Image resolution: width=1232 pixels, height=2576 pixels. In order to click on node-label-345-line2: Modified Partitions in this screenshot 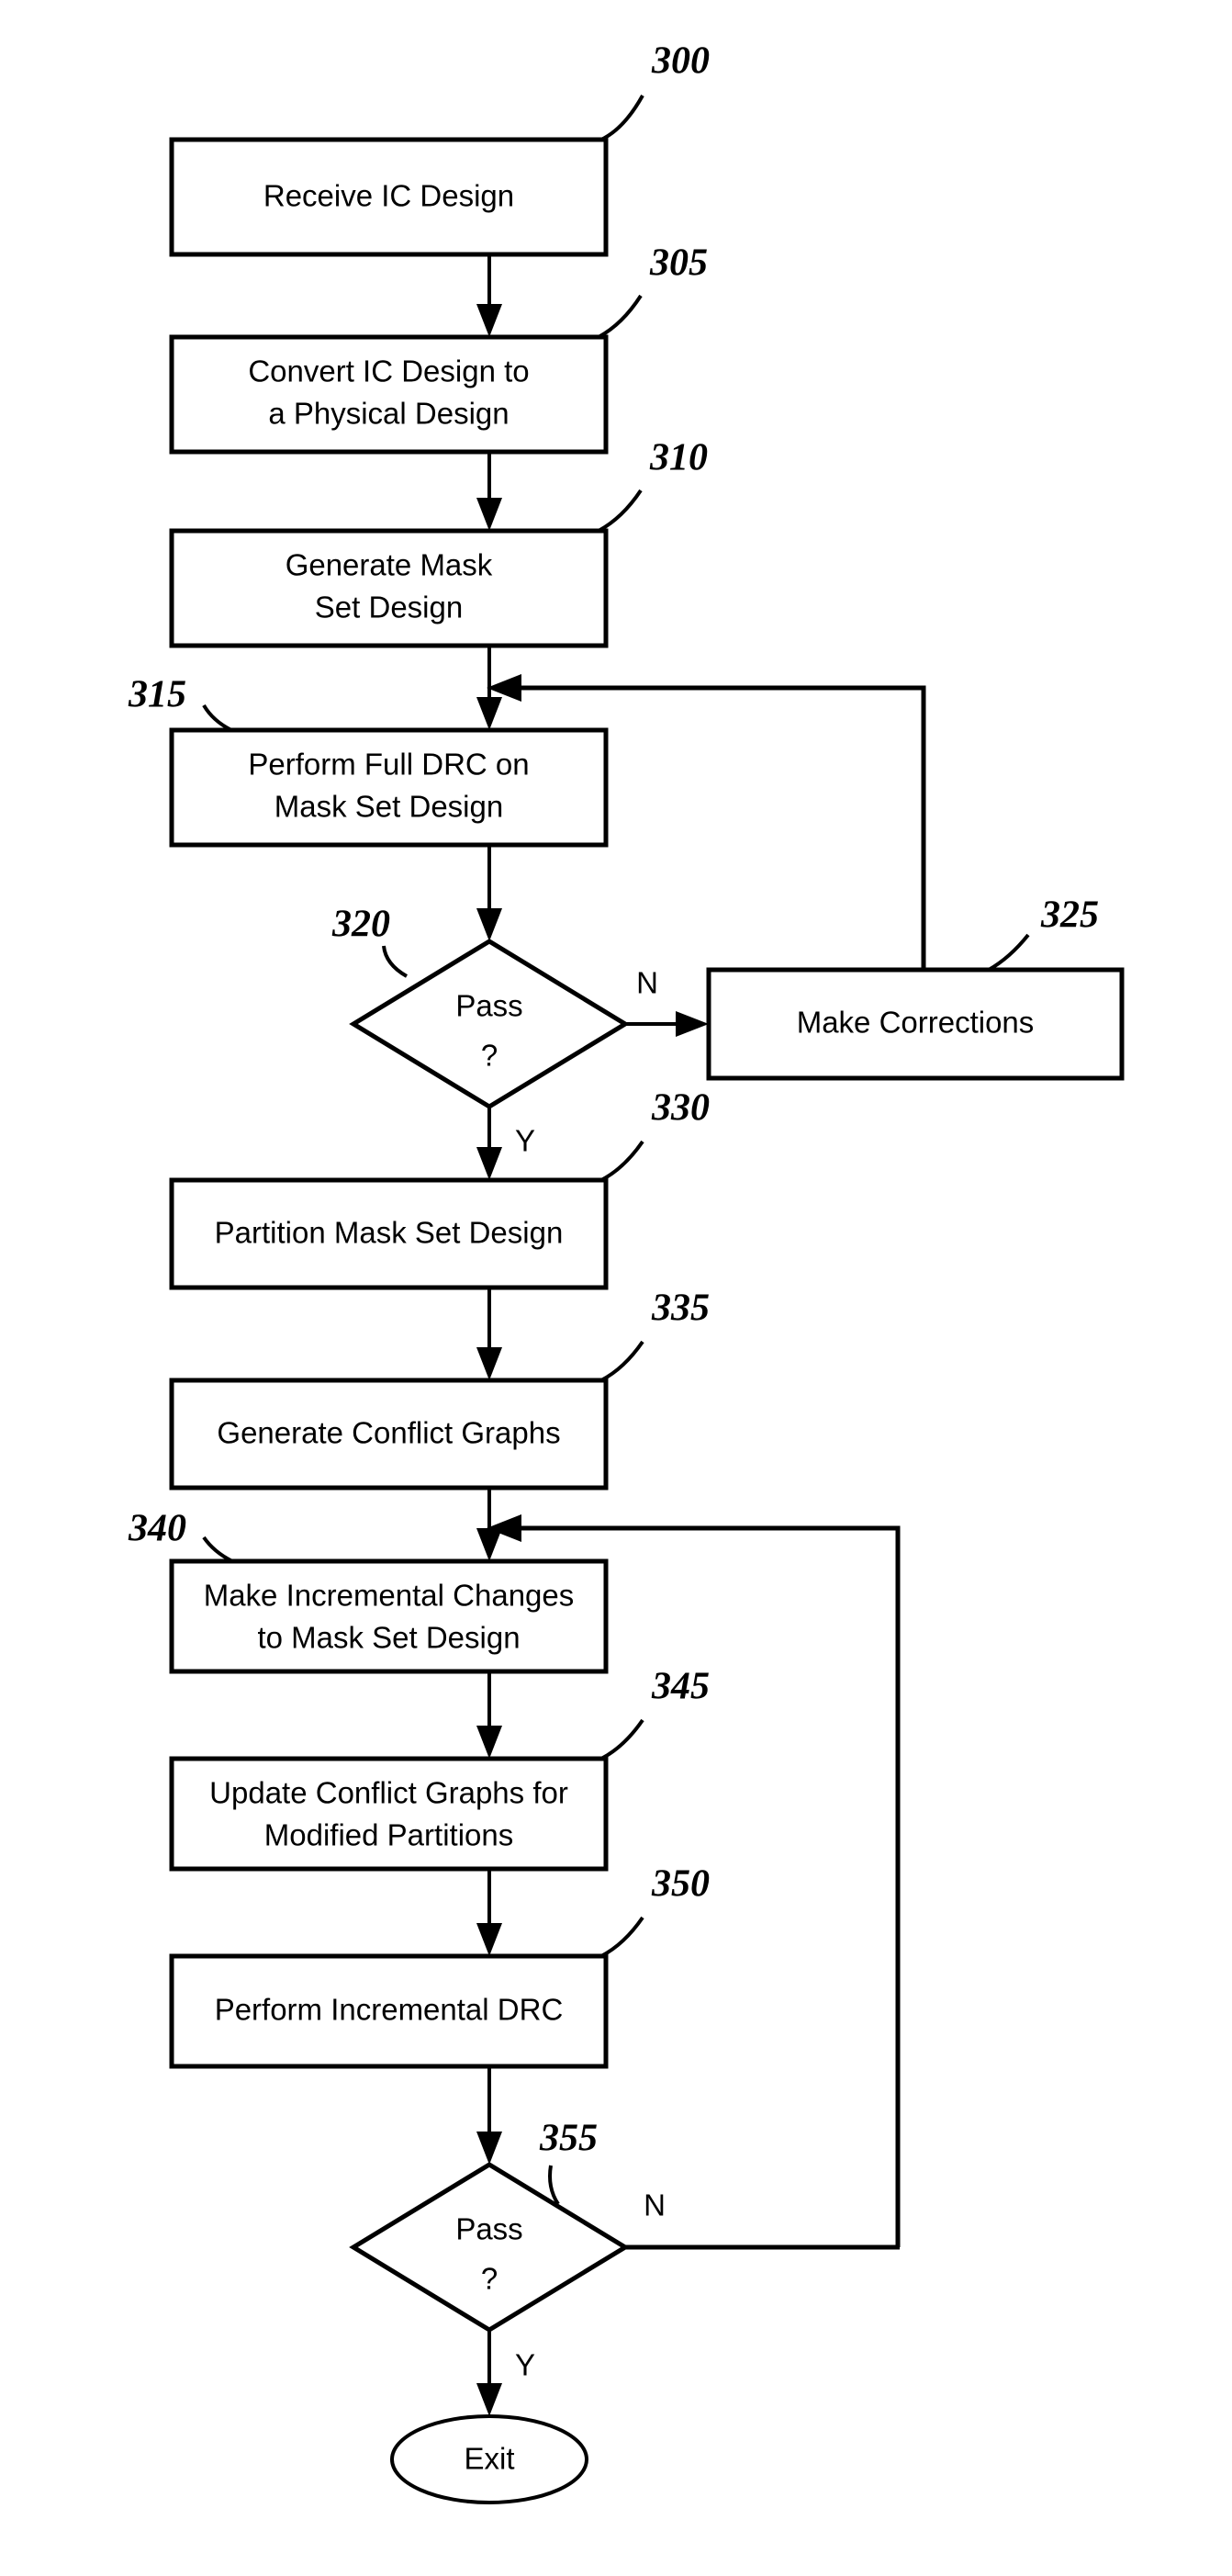, I will do `click(388, 1835)`.